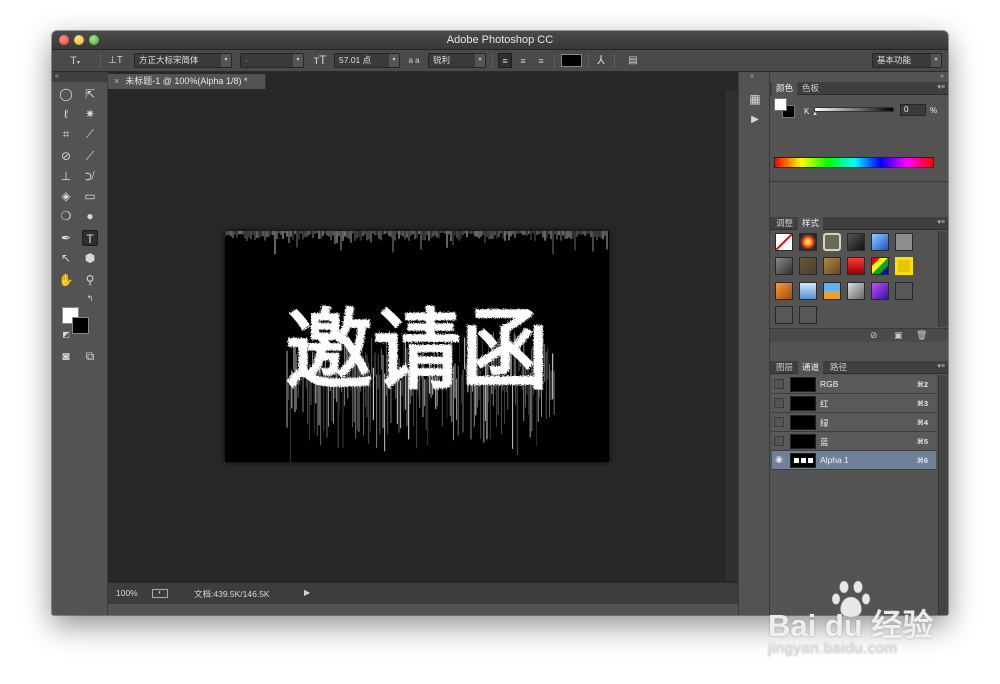  Describe the element at coordinates (838, 367) in the screenshot. I see `tab-paths: 路径` at that location.